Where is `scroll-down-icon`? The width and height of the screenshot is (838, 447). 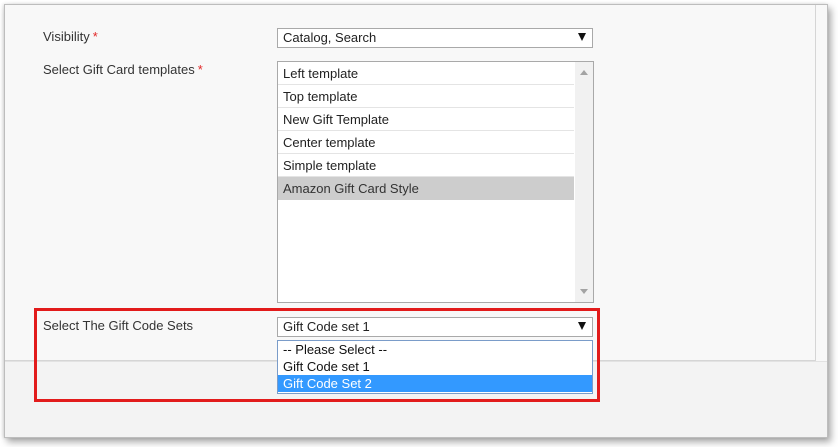
scroll-down-icon is located at coordinates (584, 291).